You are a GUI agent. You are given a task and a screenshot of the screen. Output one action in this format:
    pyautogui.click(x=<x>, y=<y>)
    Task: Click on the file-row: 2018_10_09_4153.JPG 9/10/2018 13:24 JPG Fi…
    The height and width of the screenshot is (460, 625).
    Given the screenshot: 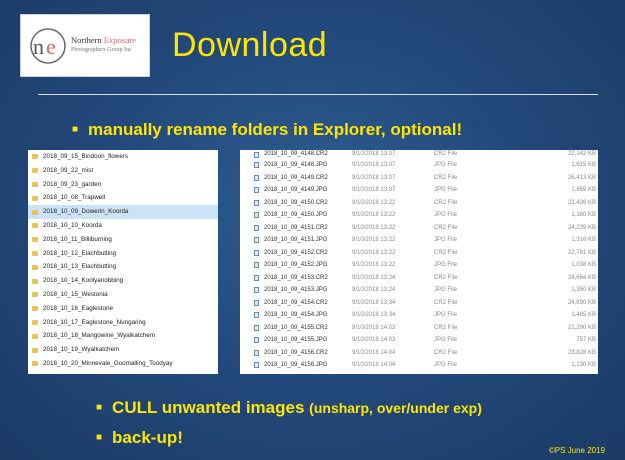 What is the action you would take?
    pyautogui.click(x=419, y=290)
    